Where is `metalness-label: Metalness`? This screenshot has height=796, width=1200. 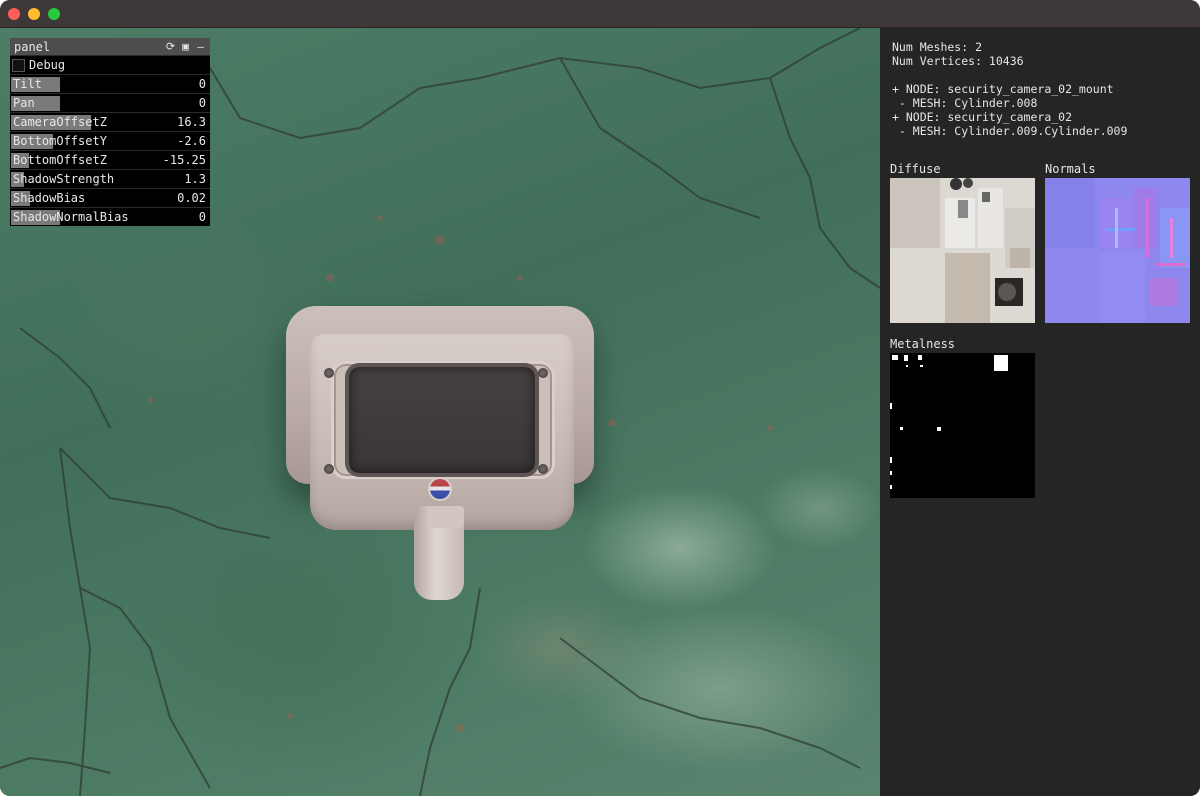
metalness-label: Metalness is located at coordinates (923, 344).